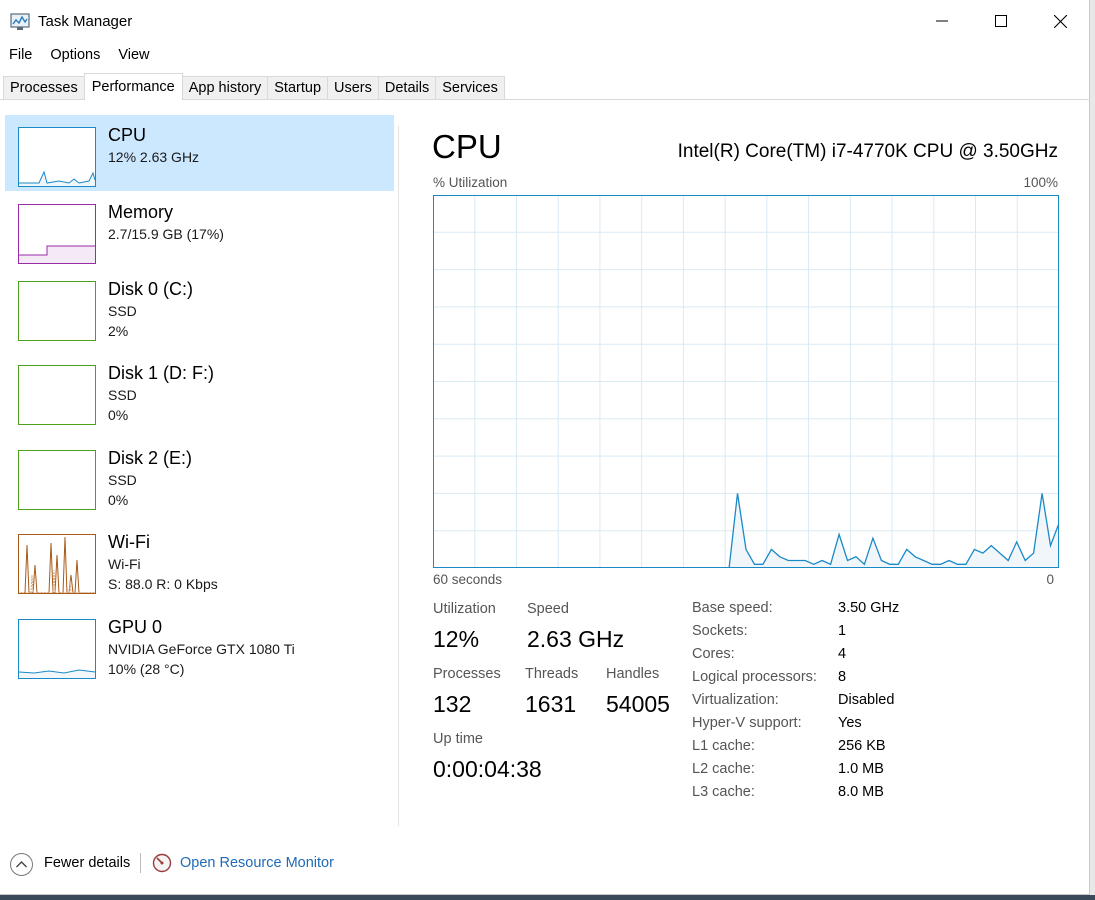 This screenshot has width=1095, height=900. Describe the element at coordinates (468, 579) in the screenshot. I see `graph-x-axis-left-label: 60 seconds` at that location.